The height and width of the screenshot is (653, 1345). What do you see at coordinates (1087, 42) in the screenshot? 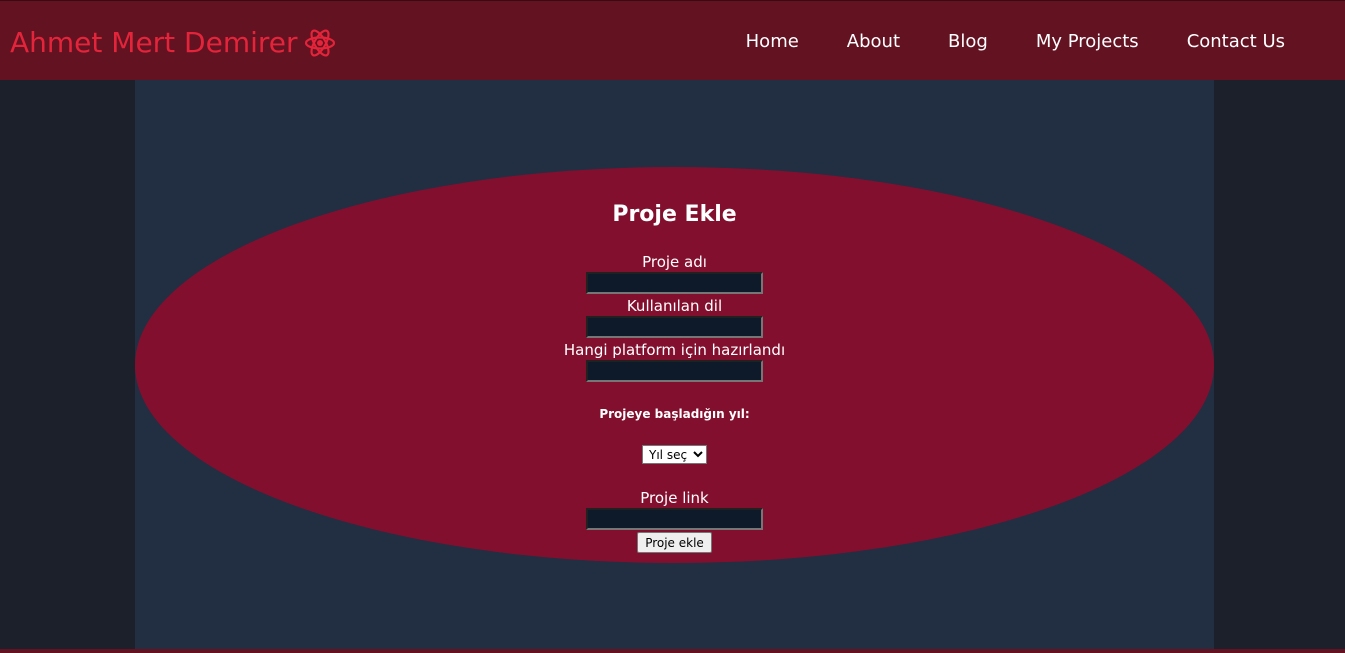
I see `nav-my-projects: My Projects` at bounding box center [1087, 42].